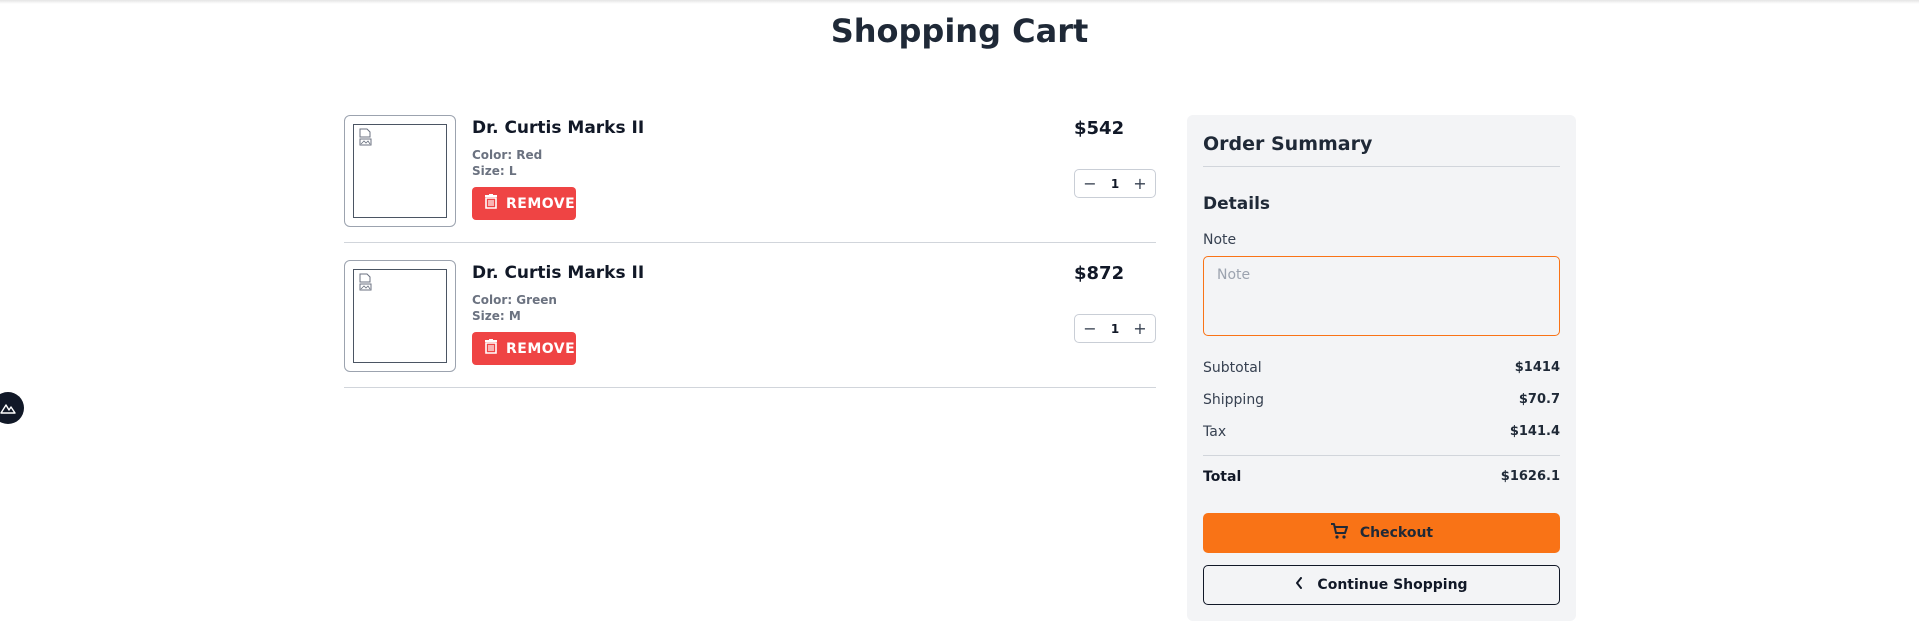 This screenshot has height=638, width=1919. What do you see at coordinates (1381, 296) in the screenshot?
I see `note-input` at bounding box center [1381, 296].